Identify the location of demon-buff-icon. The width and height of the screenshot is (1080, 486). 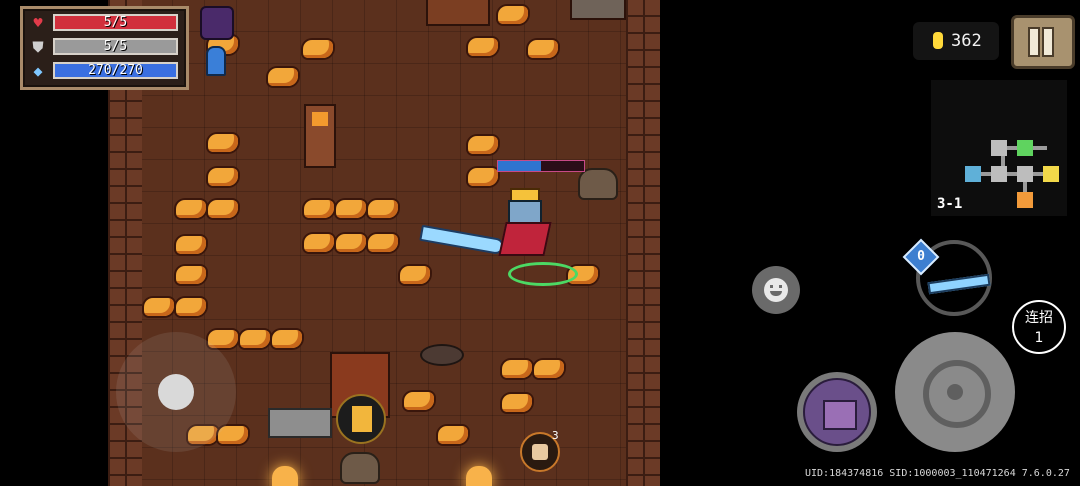
(217, 23).